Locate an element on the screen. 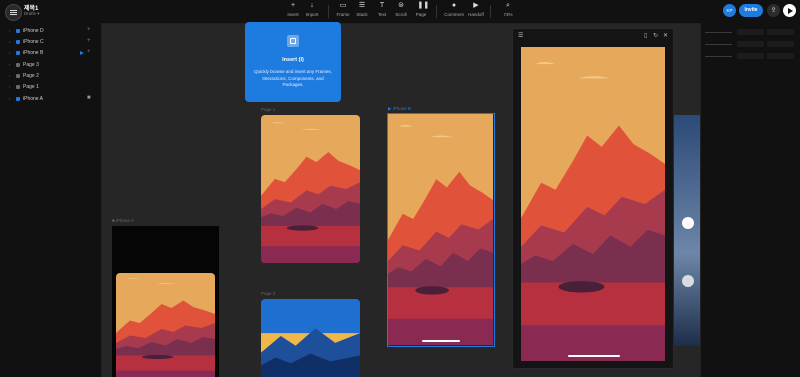 The width and height of the screenshot is (800, 377). night-artwork is located at coordinates (686, 230).